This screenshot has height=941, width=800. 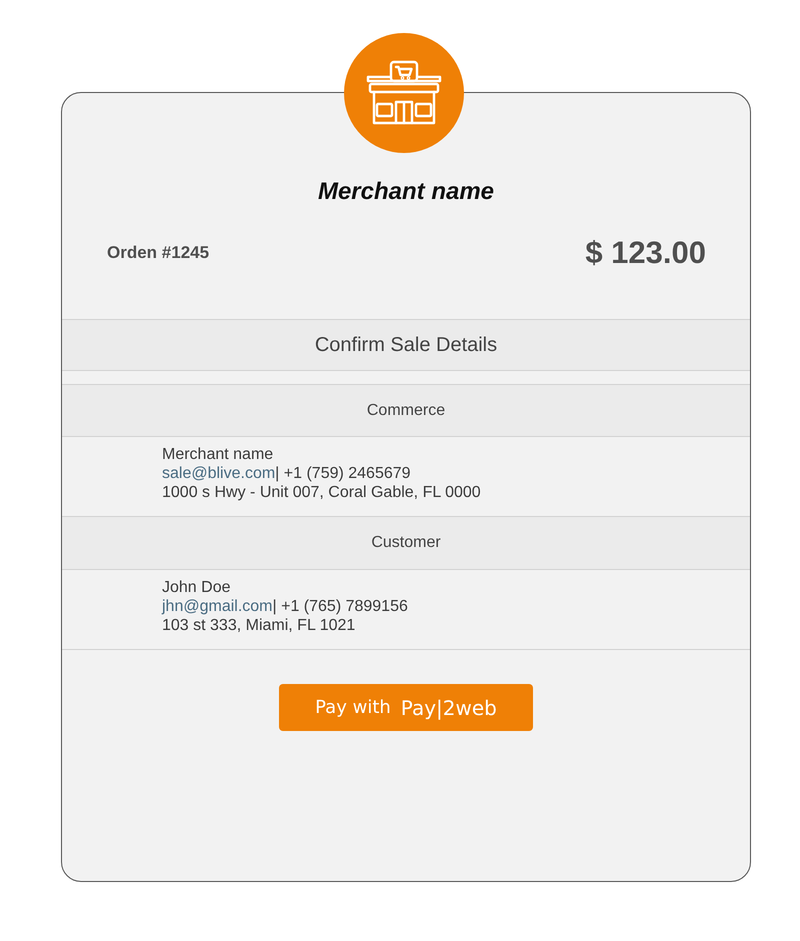 I want to click on order-amount: $ 123.00, so click(x=645, y=253).